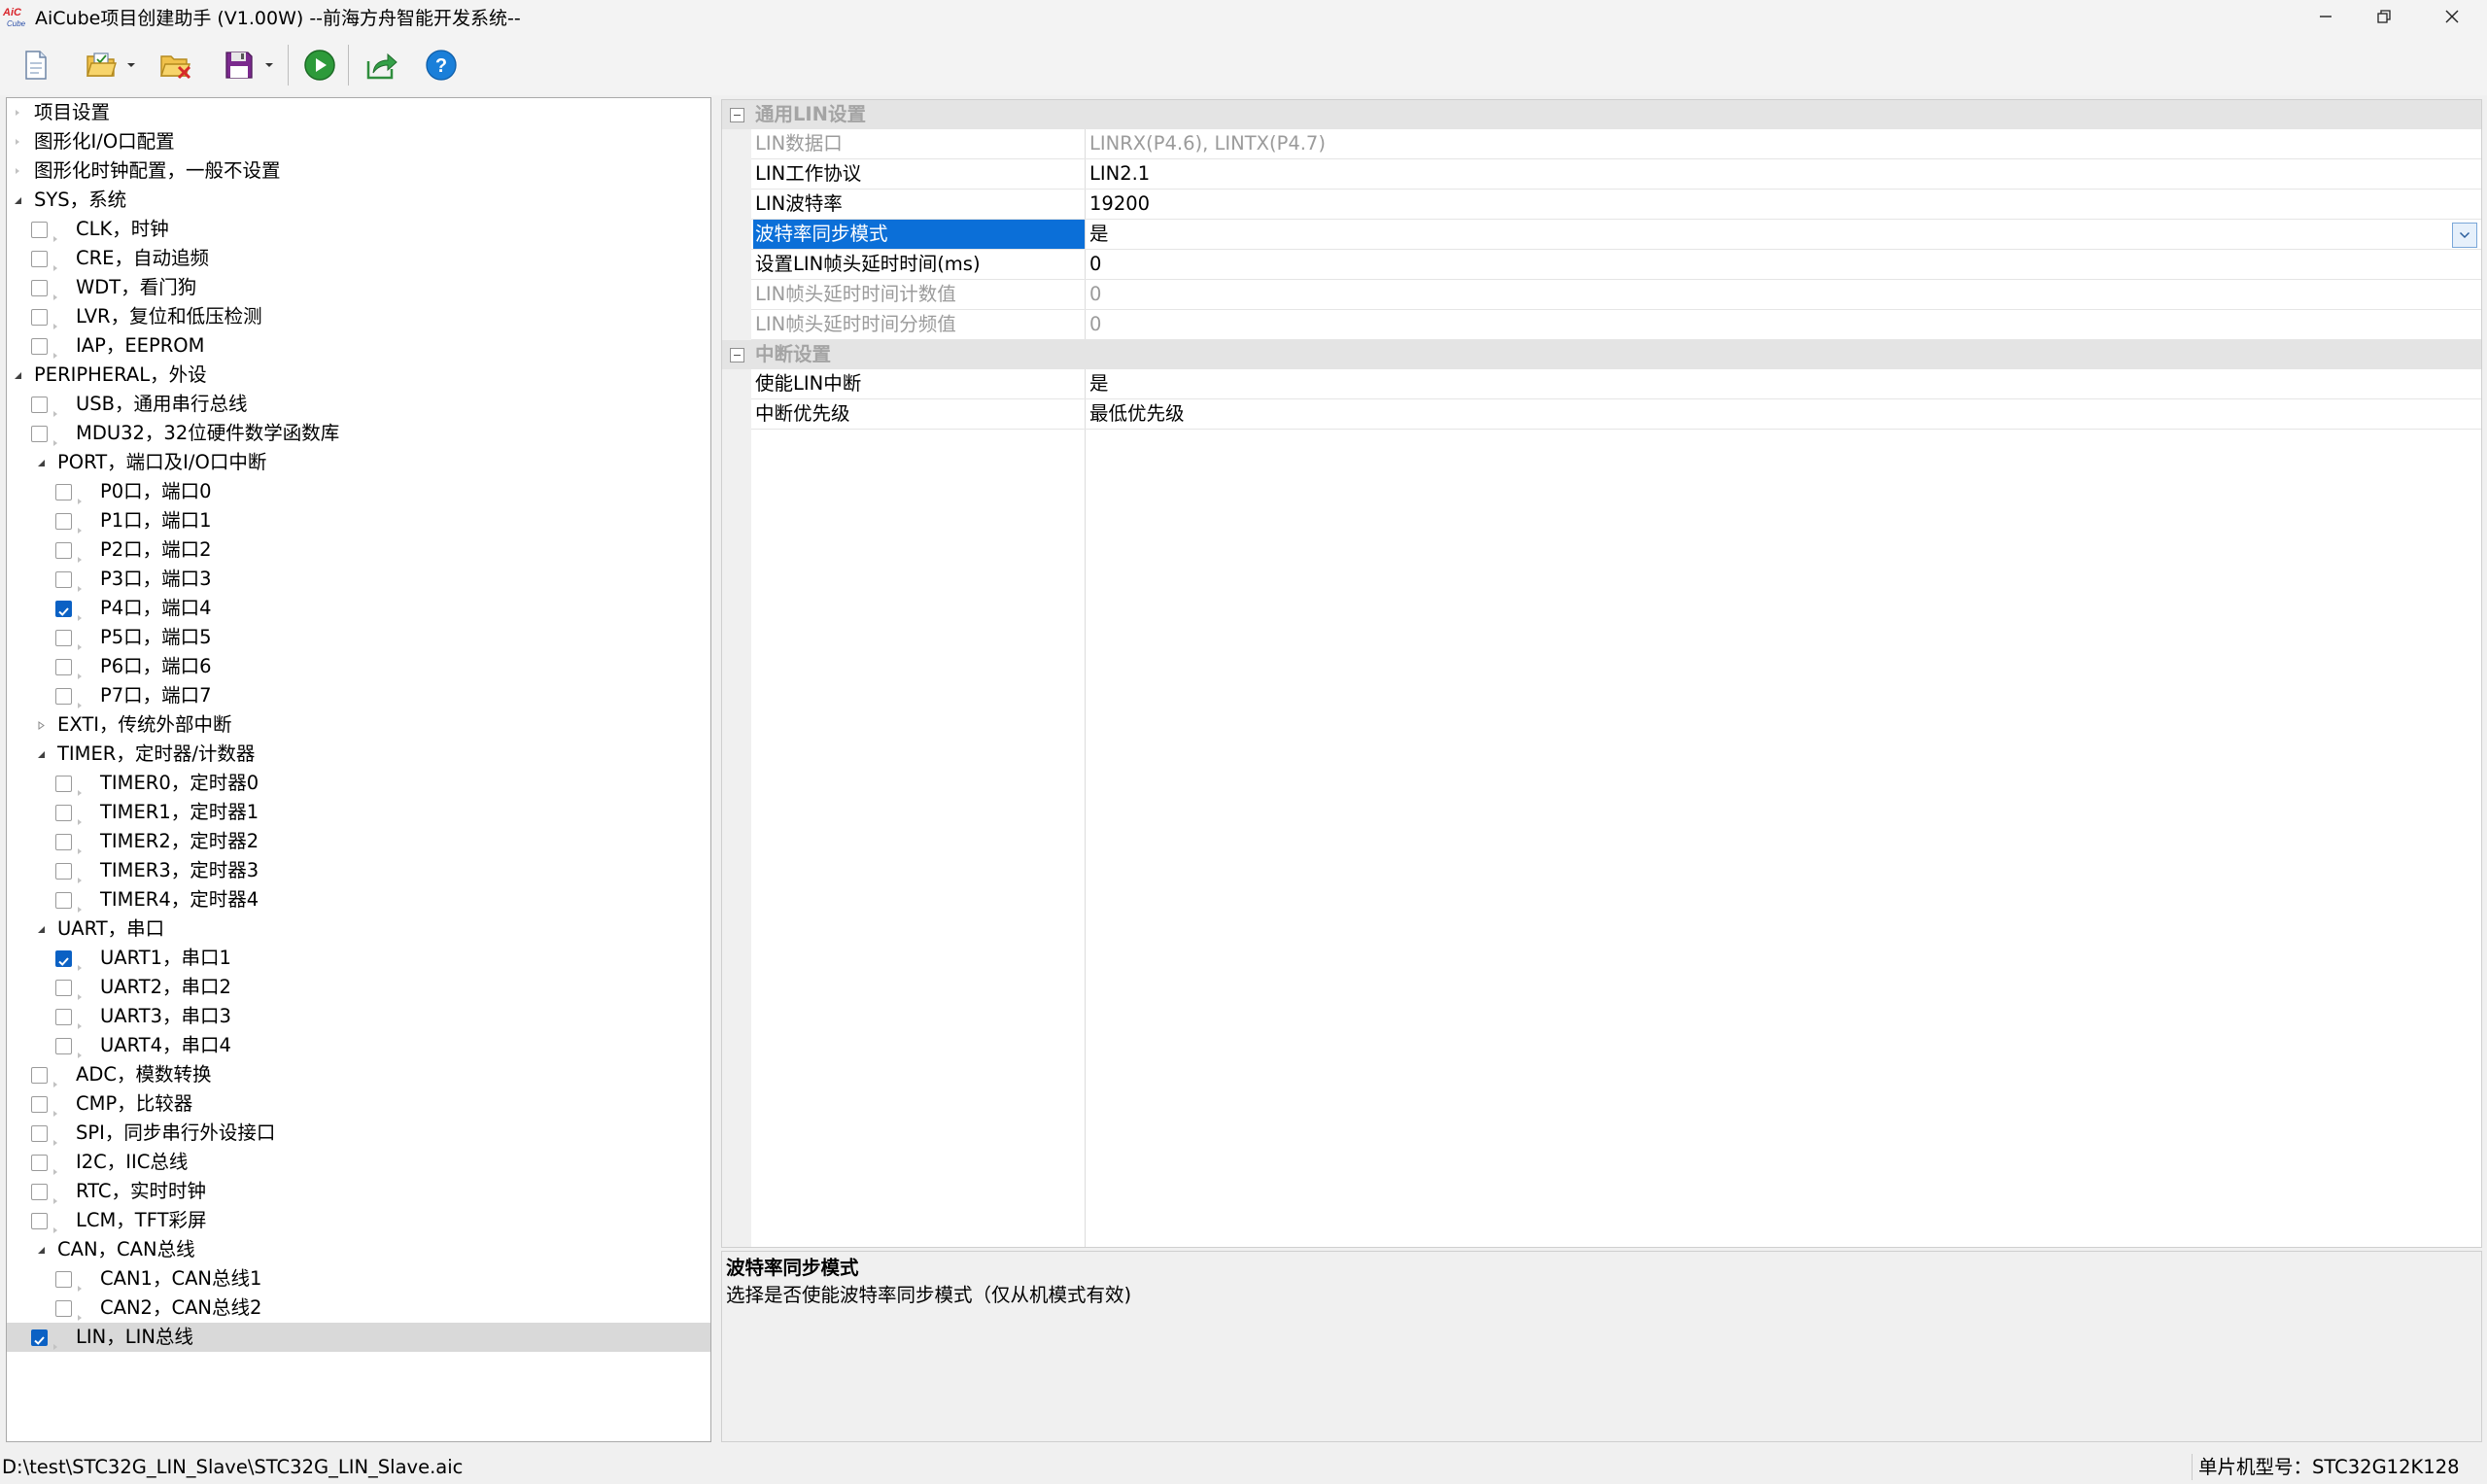 This screenshot has width=2487, height=1484. What do you see at coordinates (359, 550) in the screenshot?
I see `tree-item: P2口，端口2` at bounding box center [359, 550].